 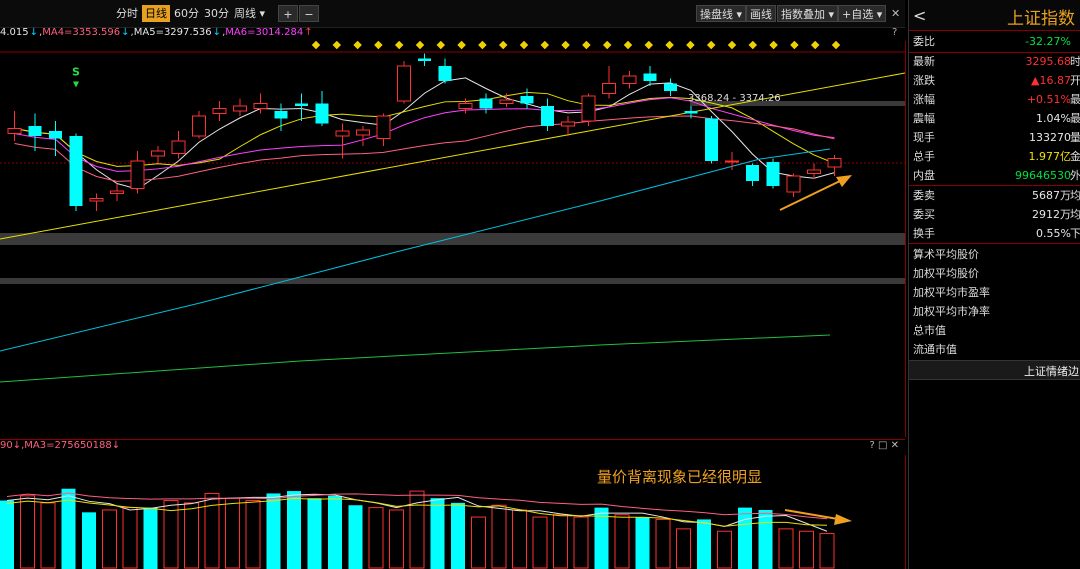 What do you see at coordinates (994, 214) in the screenshot?
I see `quote-row: 委买 2912万均` at bounding box center [994, 214].